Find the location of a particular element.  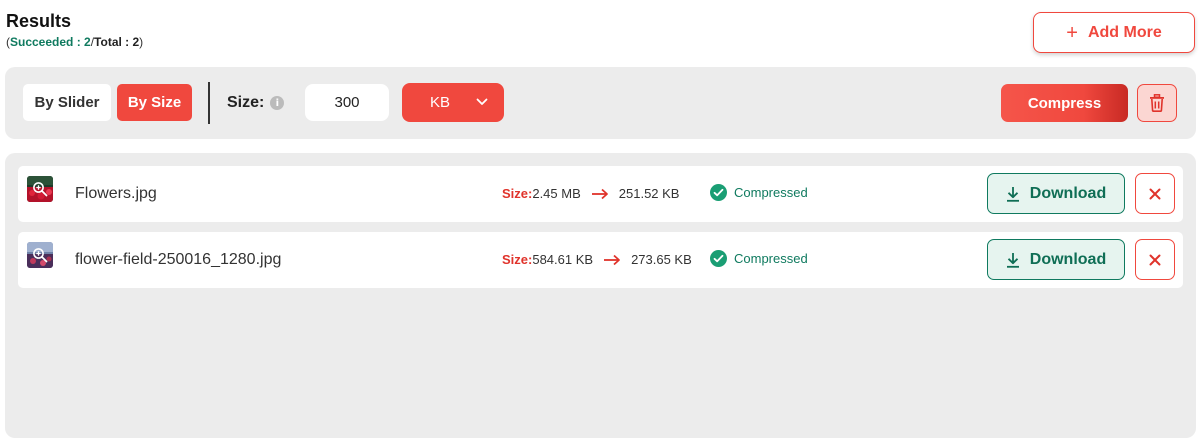

size-label: Size: i is located at coordinates (256, 103).